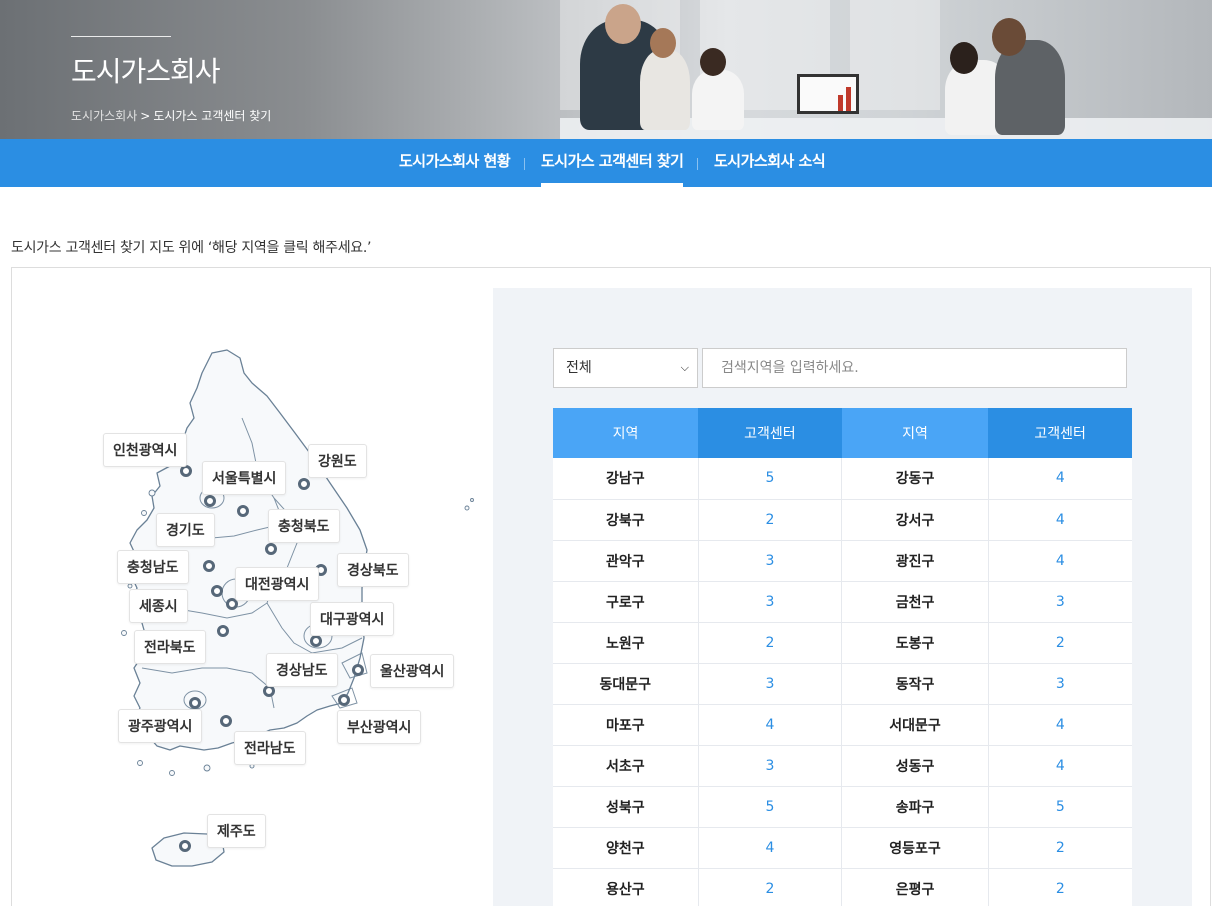 The height and width of the screenshot is (906, 1212). Describe the element at coordinates (579, 368) in the screenshot. I see `region-select-value: 전체` at that location.